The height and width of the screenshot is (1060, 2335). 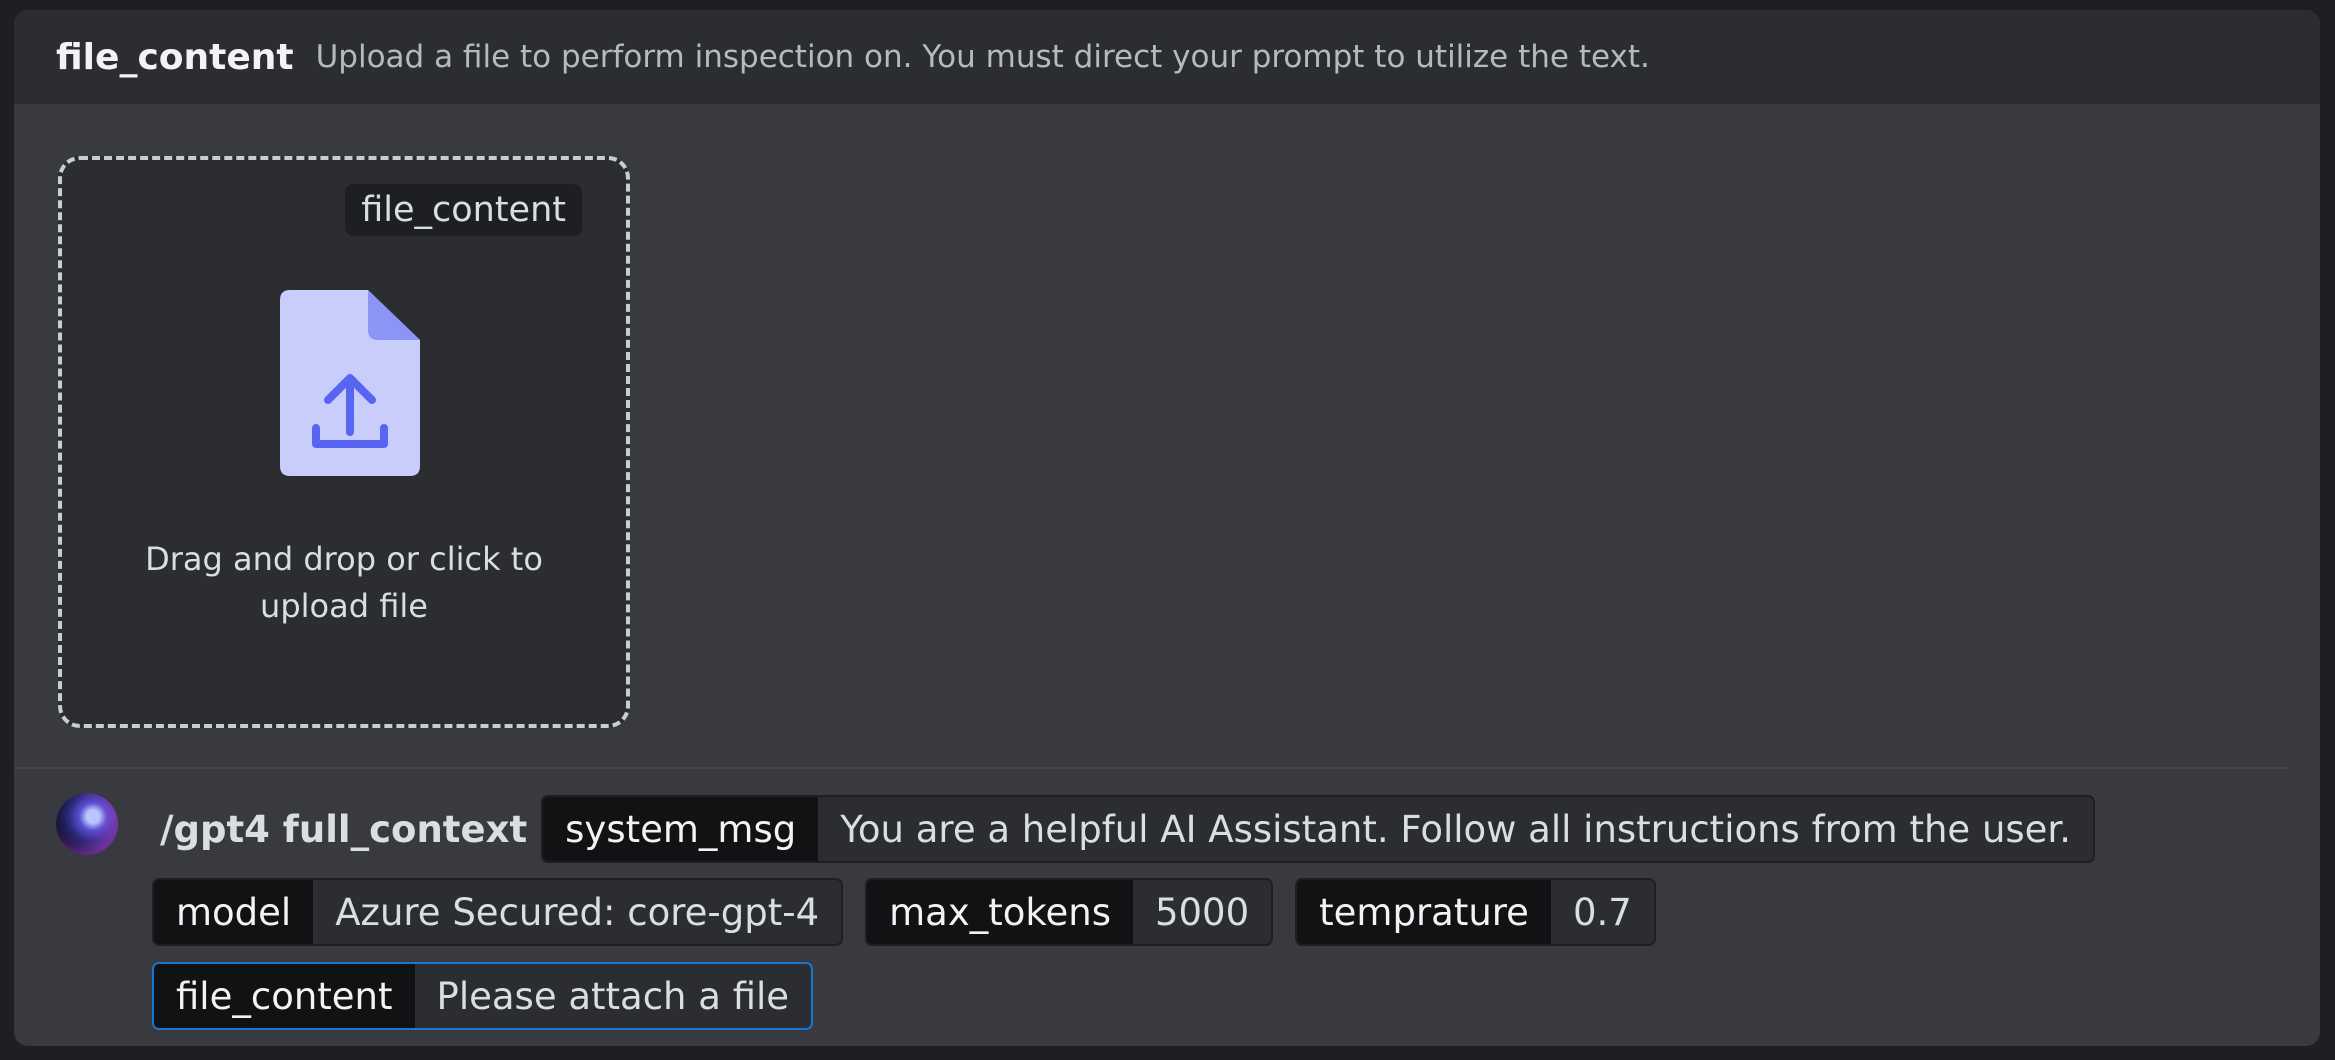 I want to click on avatar, so click(x=87, y=824).